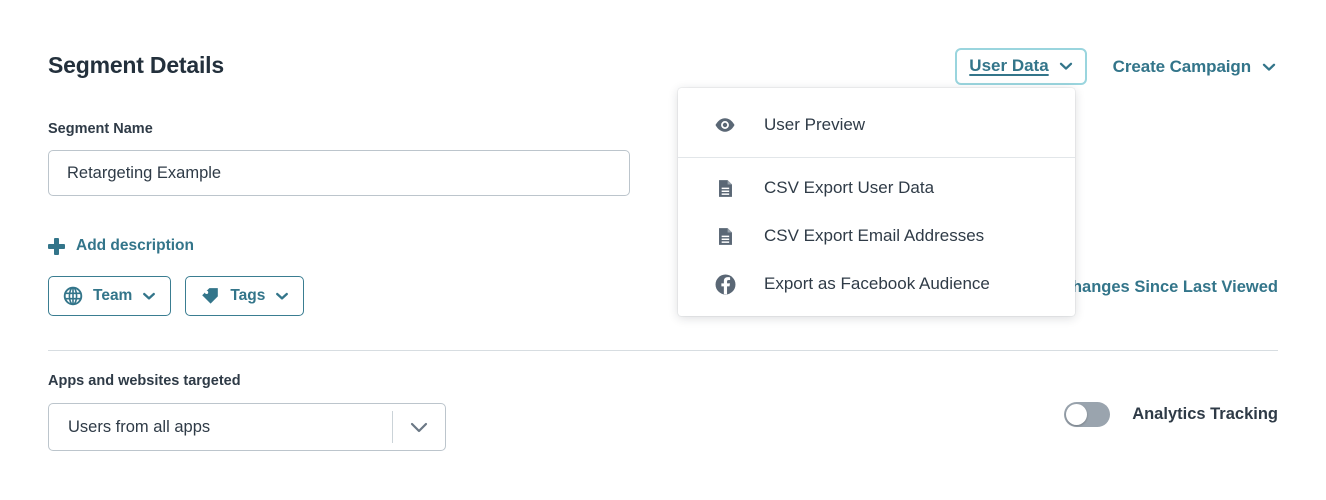  I want to click on tags-dropdown-button: Tags, so click(245, 296).